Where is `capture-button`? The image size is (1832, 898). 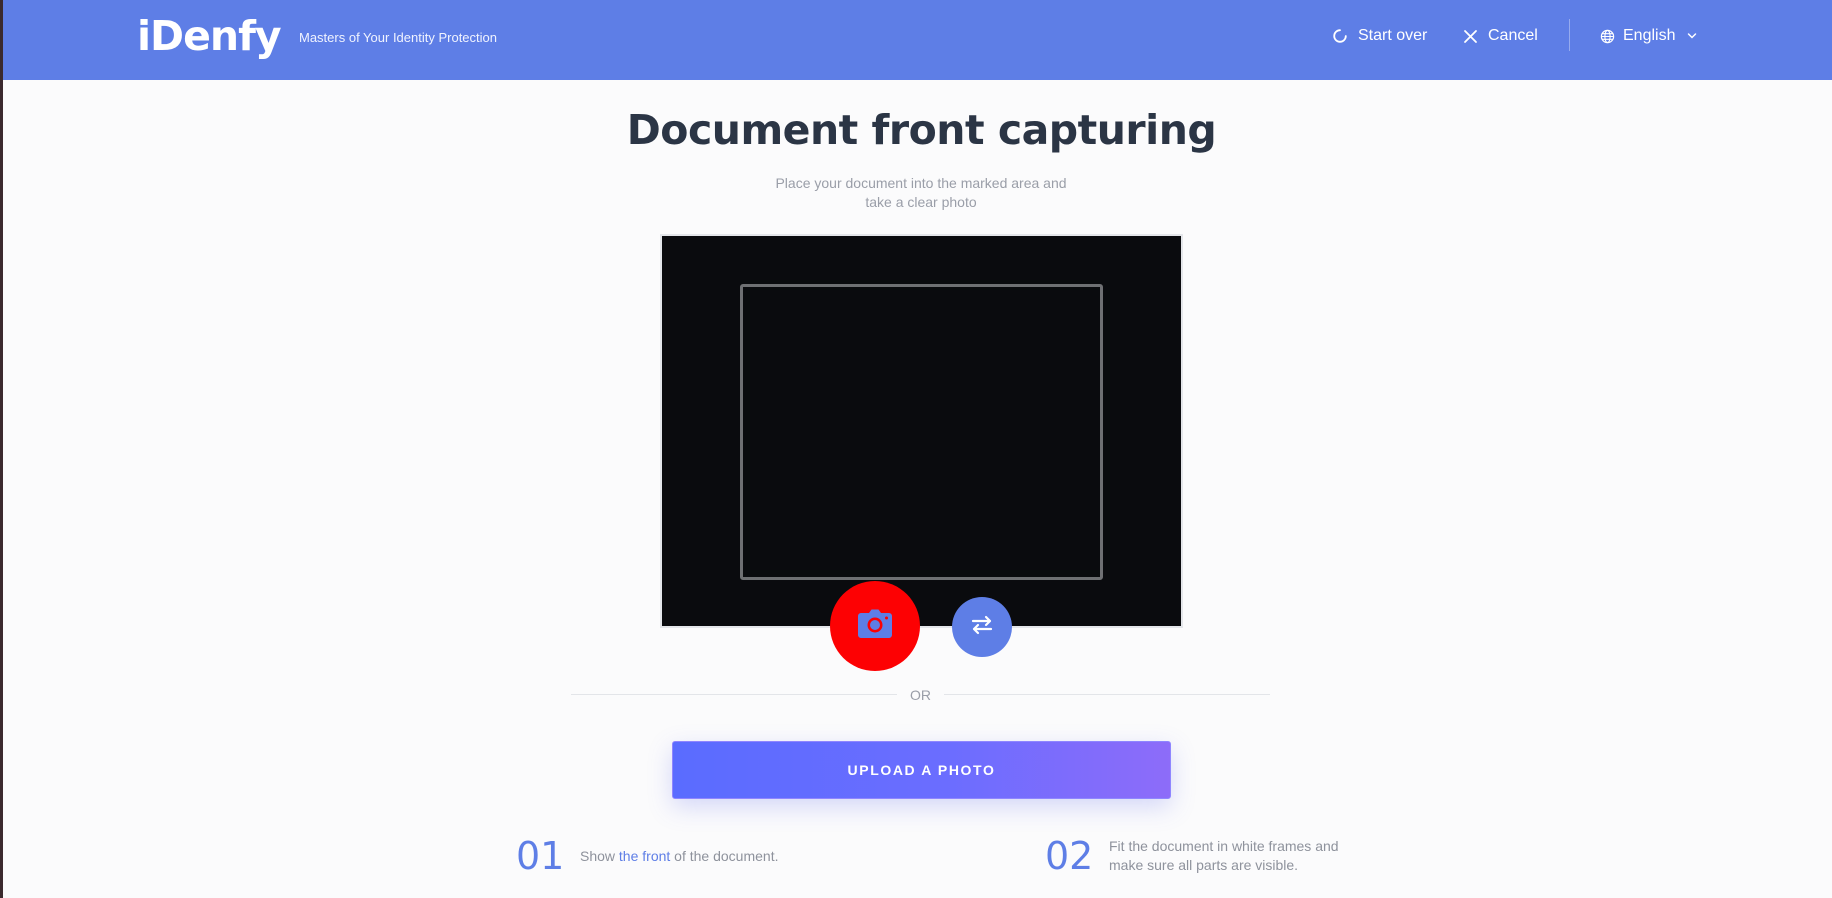 capture-button is located at coordinates (875, 626).